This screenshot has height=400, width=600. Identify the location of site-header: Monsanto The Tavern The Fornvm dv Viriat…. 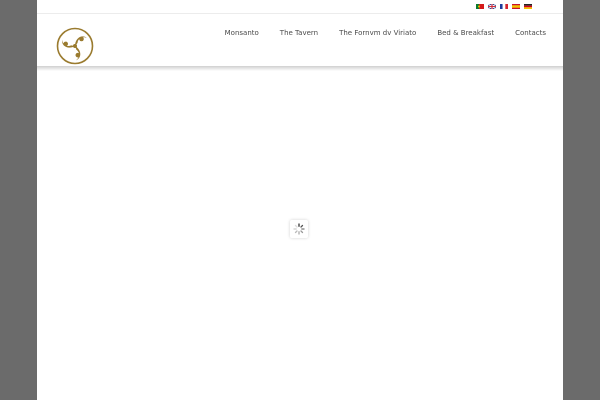
(300, 40).